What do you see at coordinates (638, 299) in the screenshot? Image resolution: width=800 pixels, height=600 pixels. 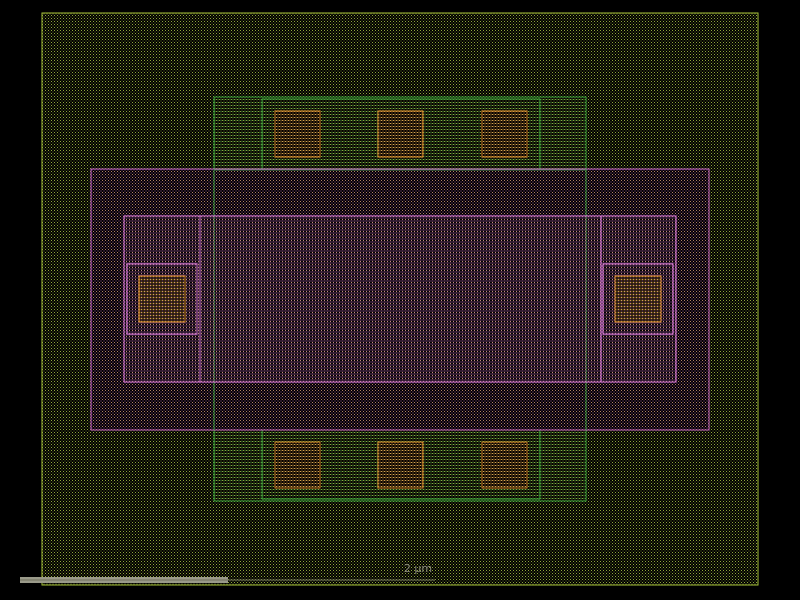 I see `contact-right` at bounding box center [638, 299].